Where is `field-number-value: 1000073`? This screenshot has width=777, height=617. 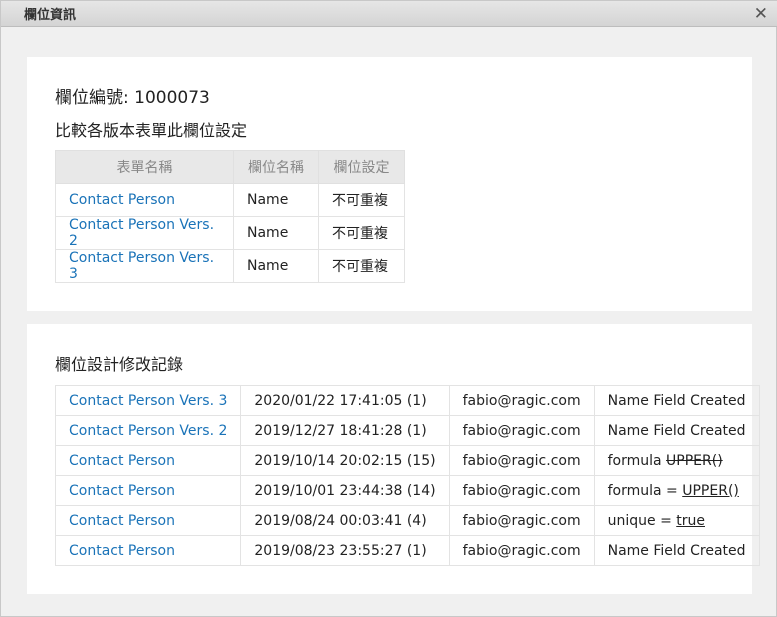
field-number-value: 1000073 is located at coordinates (172, 98).